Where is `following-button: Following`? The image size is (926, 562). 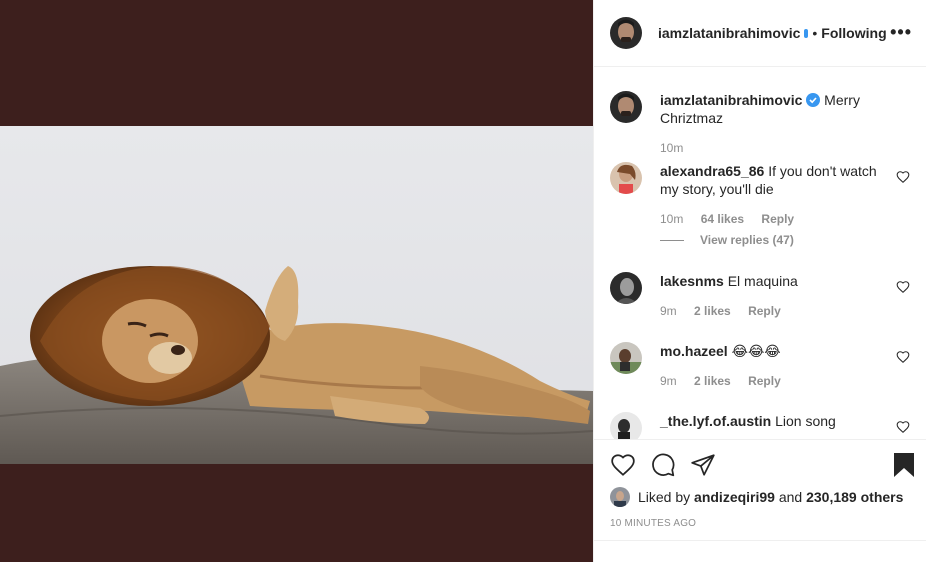 following-button: Following is located at coordinates (853, 33).